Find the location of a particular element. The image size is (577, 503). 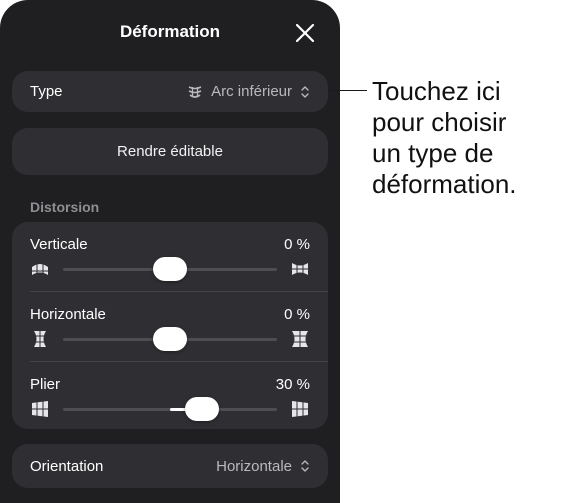

vertical-compress-icon is located at coordinates (40, 269).